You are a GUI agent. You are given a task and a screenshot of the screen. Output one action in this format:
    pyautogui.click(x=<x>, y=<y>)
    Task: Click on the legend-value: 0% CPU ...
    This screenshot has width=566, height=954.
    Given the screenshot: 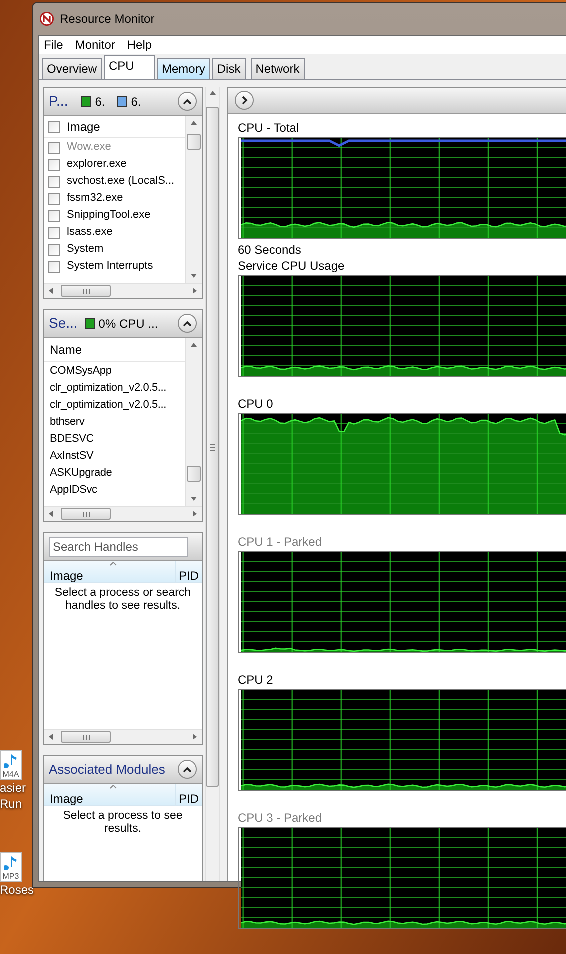 What is the action you would take?
    pyautogui.click(x=128, y=324)
    